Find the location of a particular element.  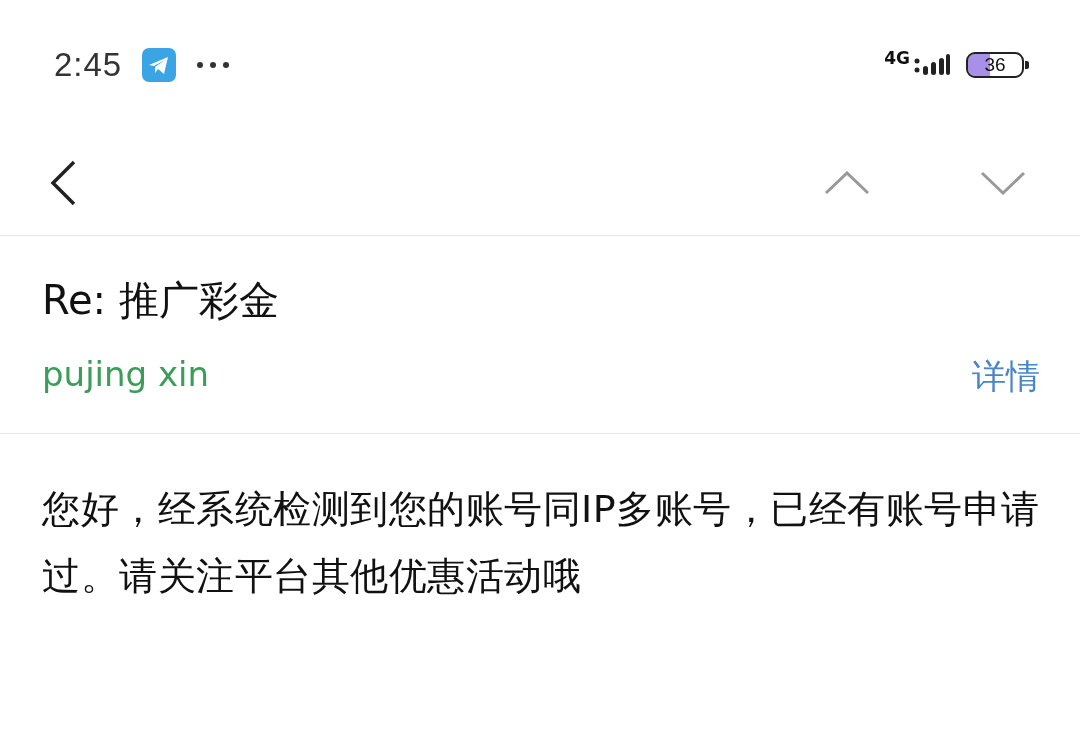

paper-plane-icon is located at coordinates (159, 65).